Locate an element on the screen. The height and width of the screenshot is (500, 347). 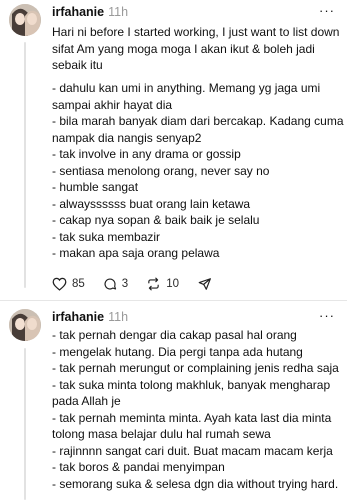
share-button is located at coordinates (207, 284).